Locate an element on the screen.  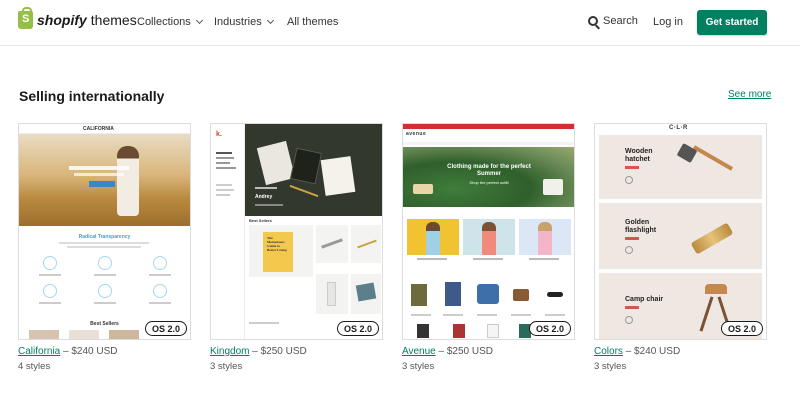
see-more-link: See more is located at coordinates (749, 94).